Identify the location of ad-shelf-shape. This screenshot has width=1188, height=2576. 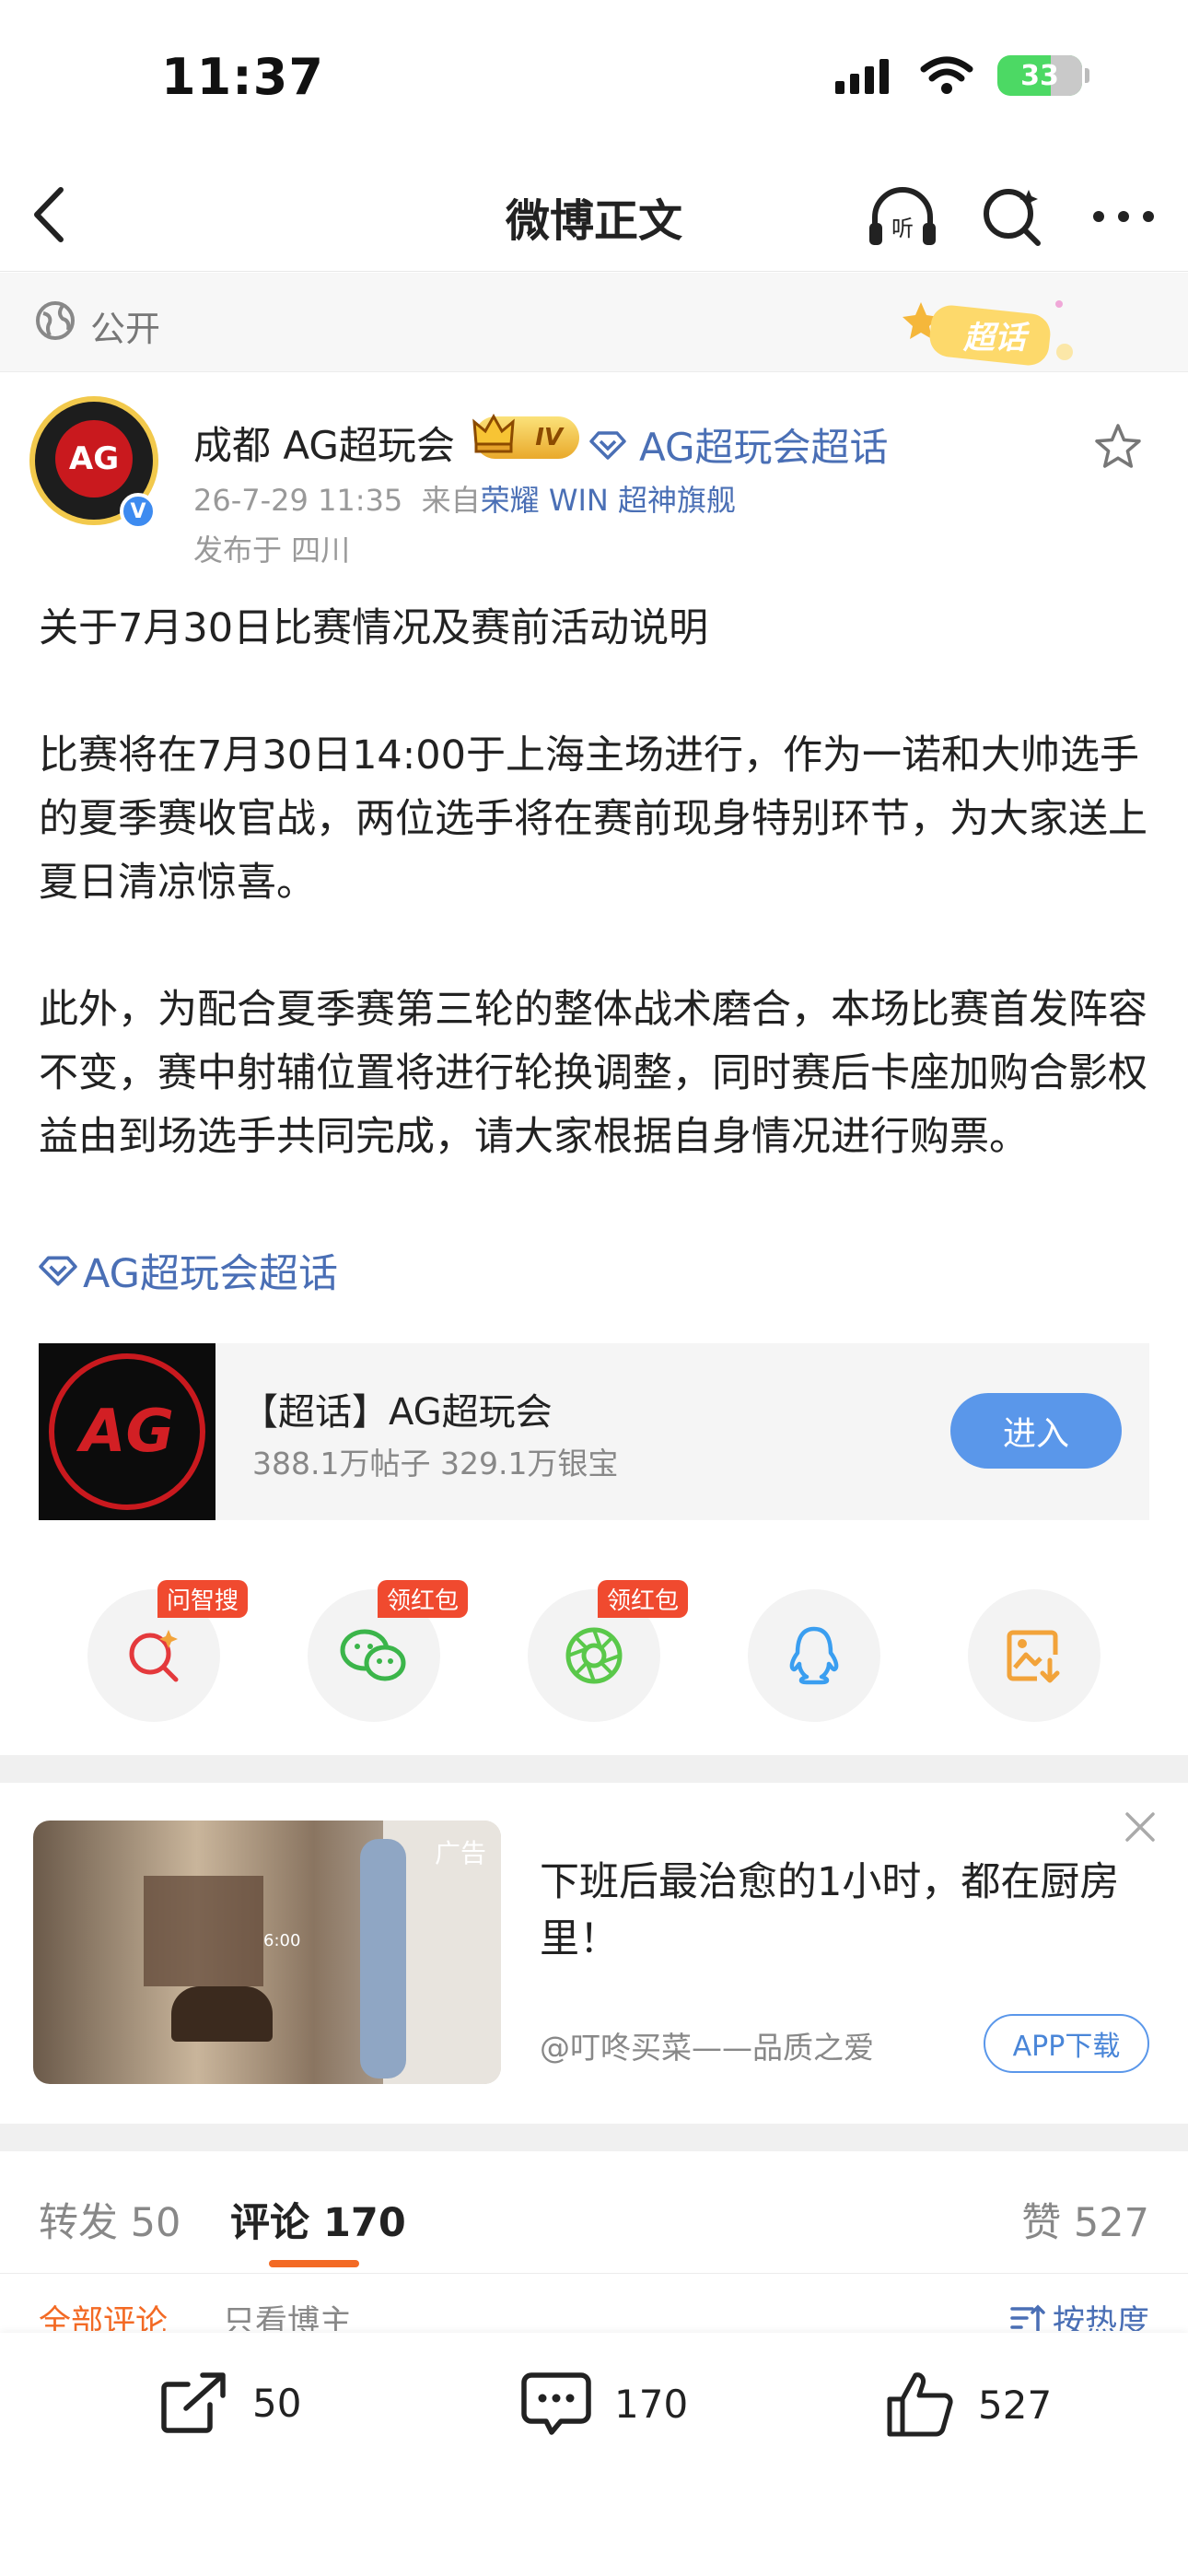
(203, 1931).